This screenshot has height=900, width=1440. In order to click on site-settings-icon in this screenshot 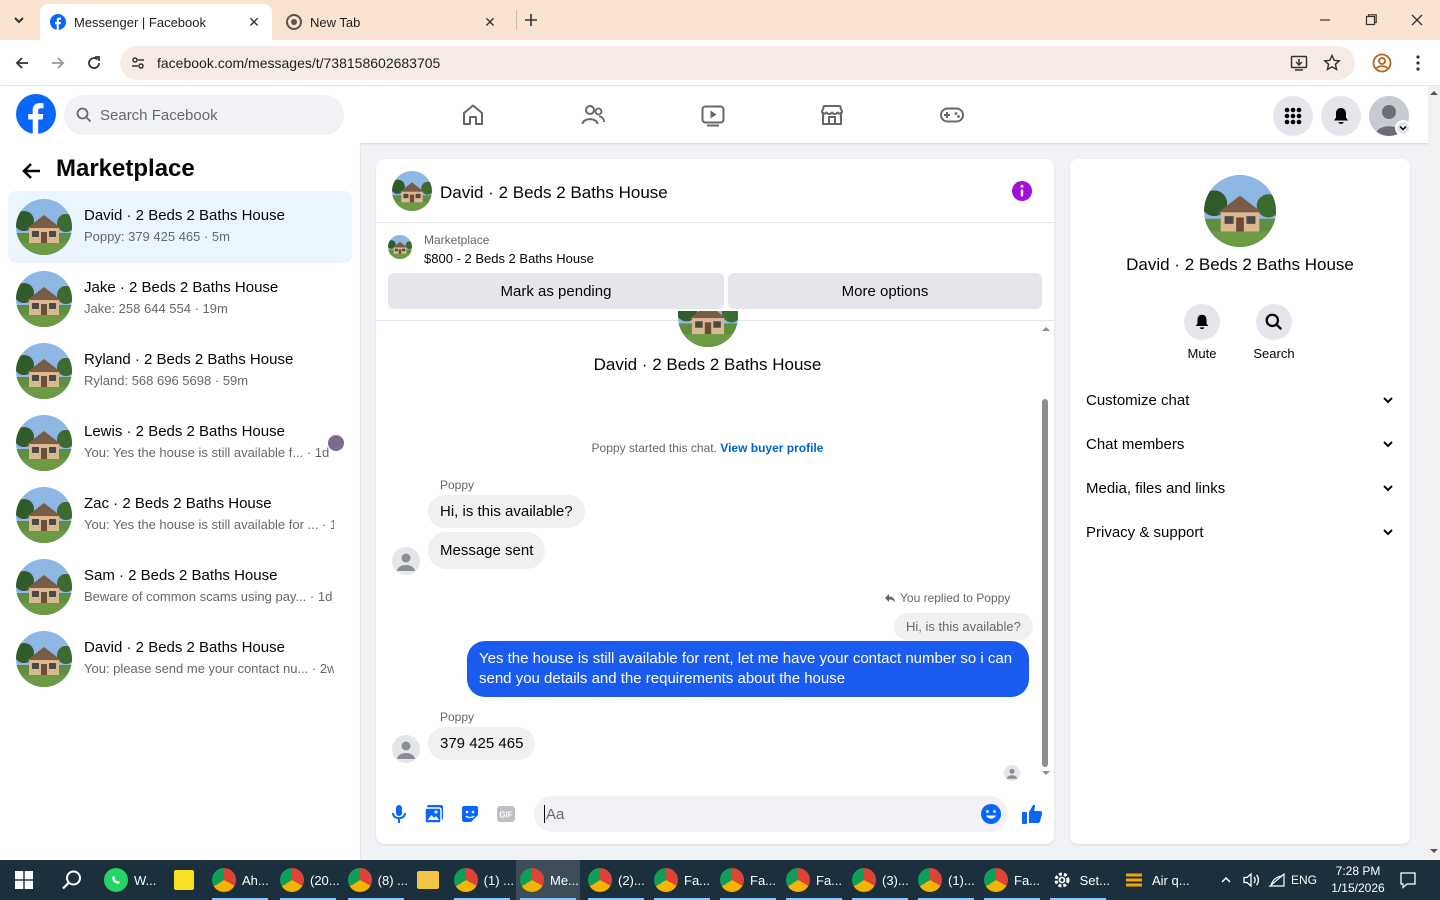, I will do `click(138, 63)`.